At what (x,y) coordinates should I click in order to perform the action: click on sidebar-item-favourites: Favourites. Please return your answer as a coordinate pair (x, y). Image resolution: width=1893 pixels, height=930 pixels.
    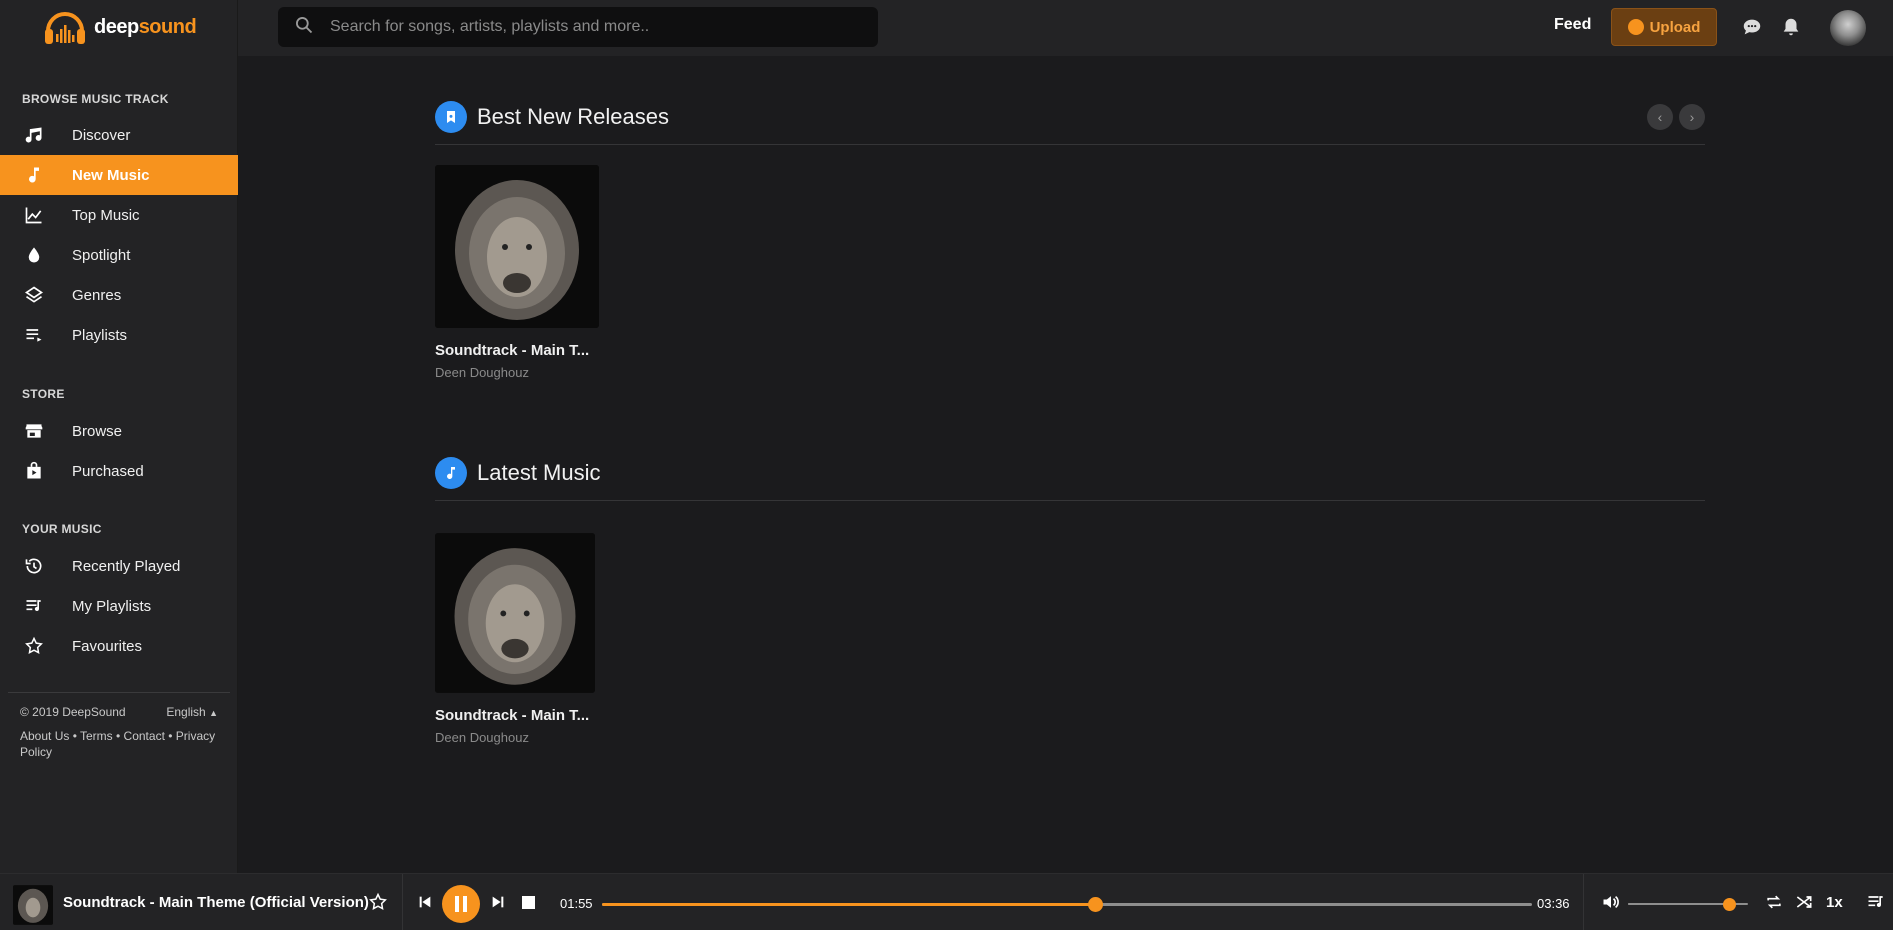
    Looking at the image, I should click on (119, 646).